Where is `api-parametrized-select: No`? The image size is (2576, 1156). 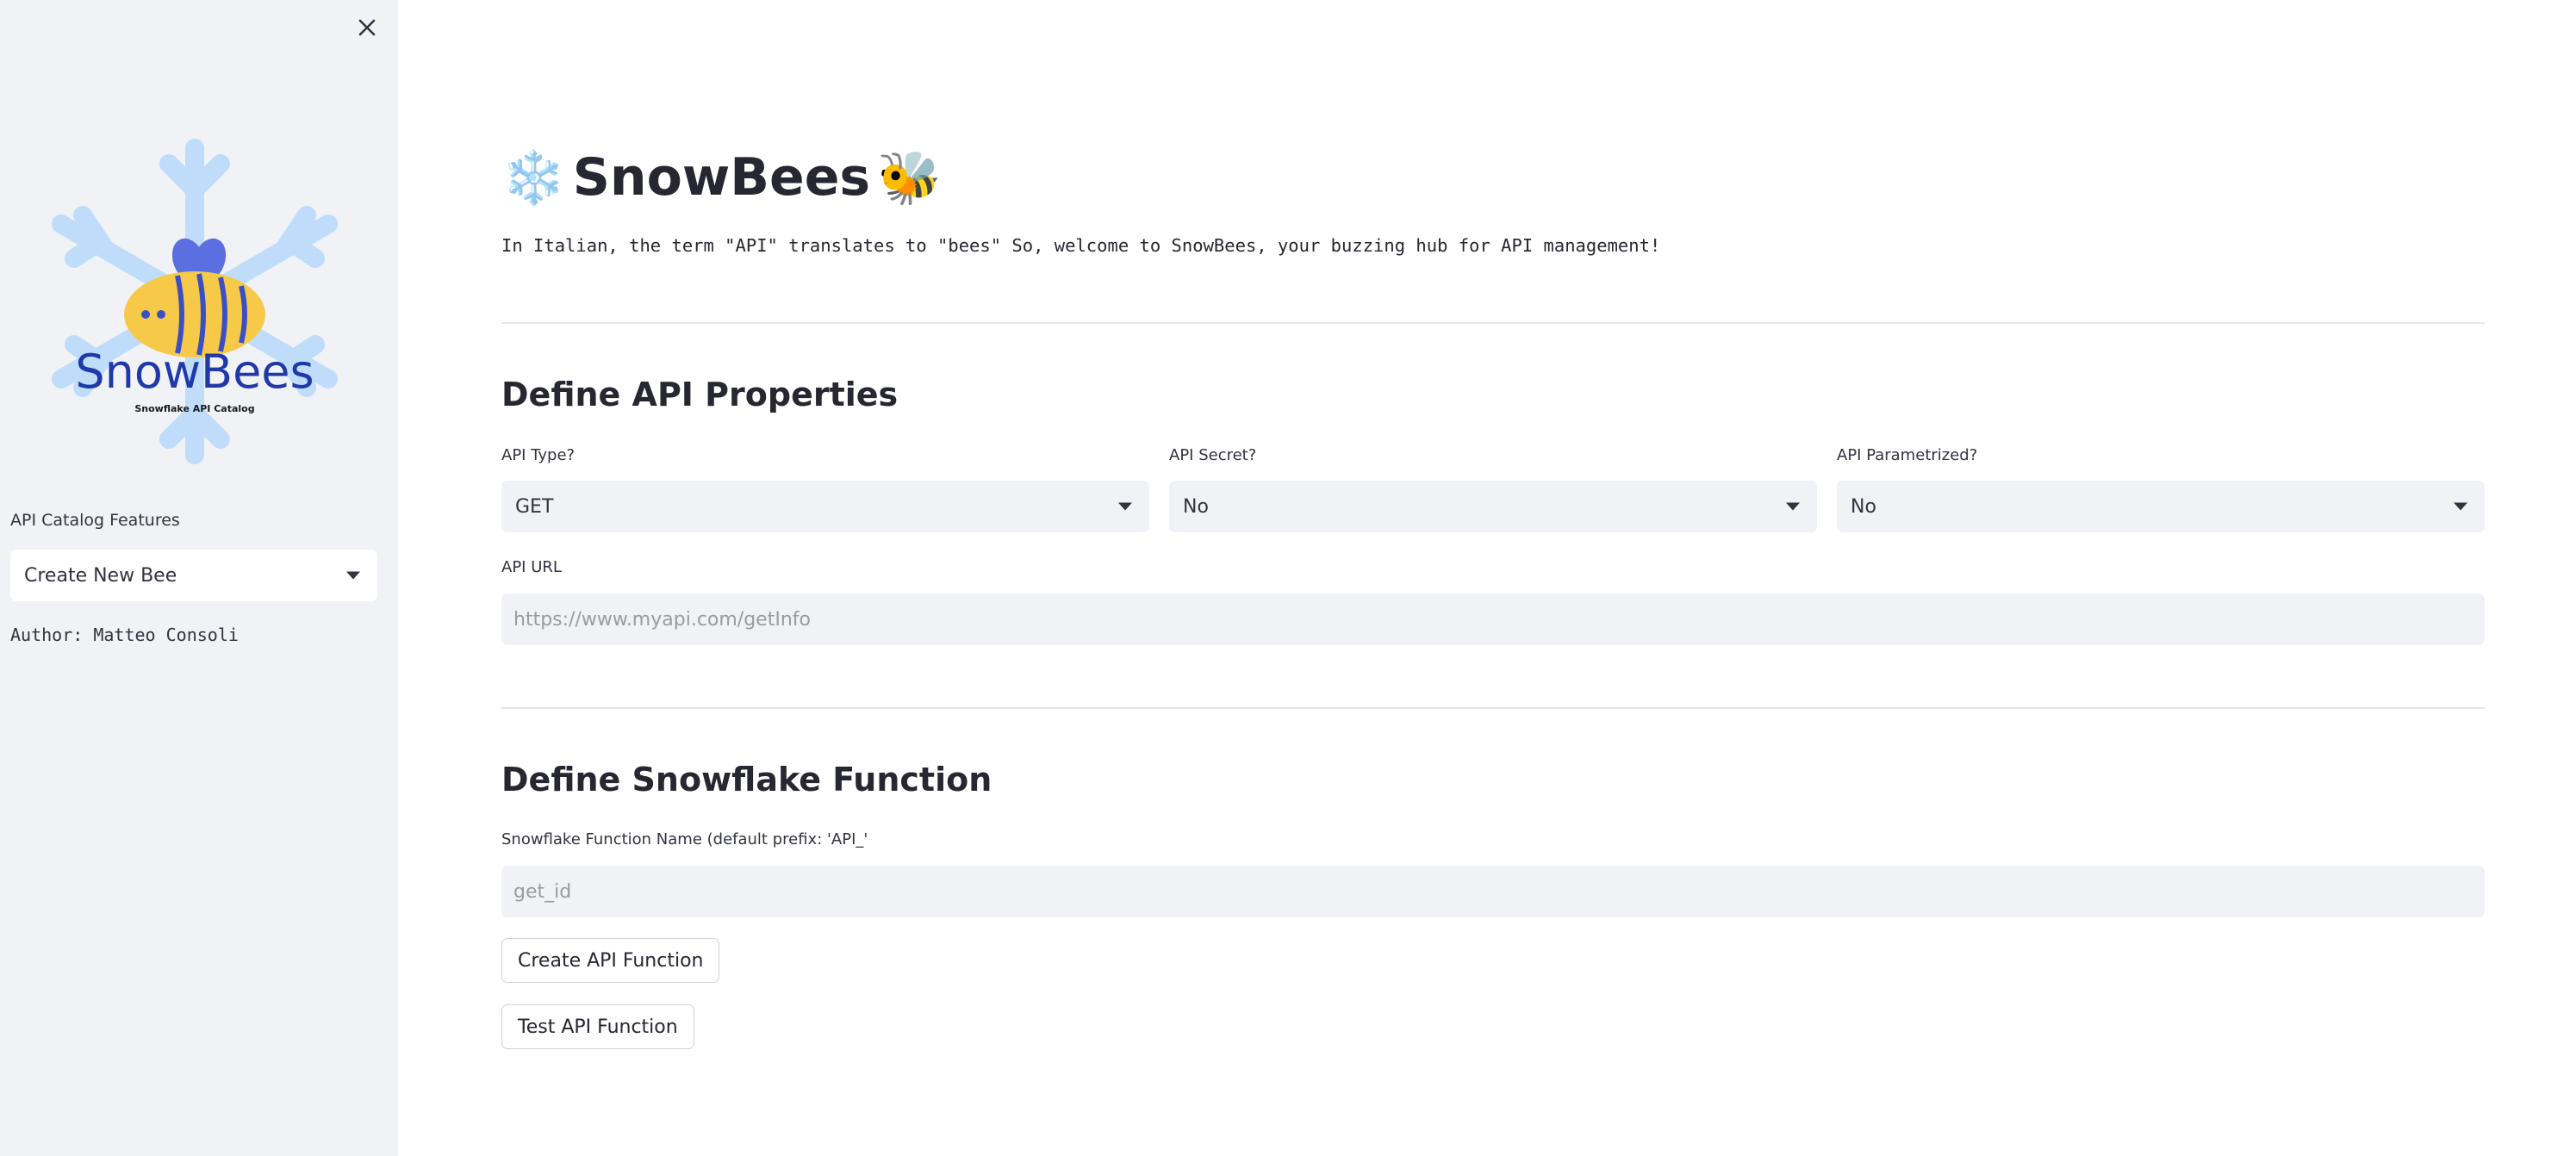
api-parametrized-select: No is located at coordinates (2161, 506).